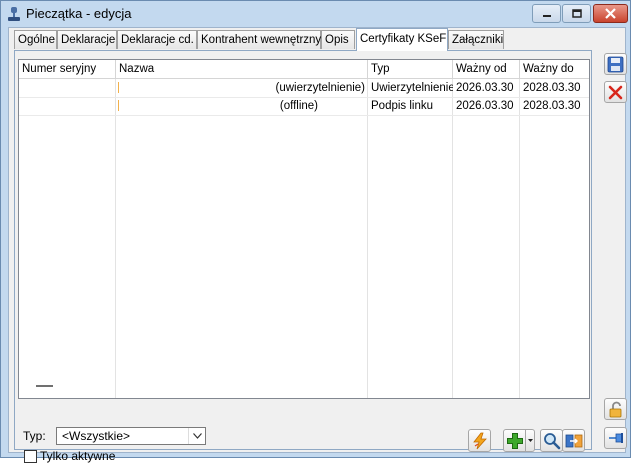 The width and height of the screenshot is (631, 463). I want to click on cell-typ: Podpis linku, so click(402, 106).